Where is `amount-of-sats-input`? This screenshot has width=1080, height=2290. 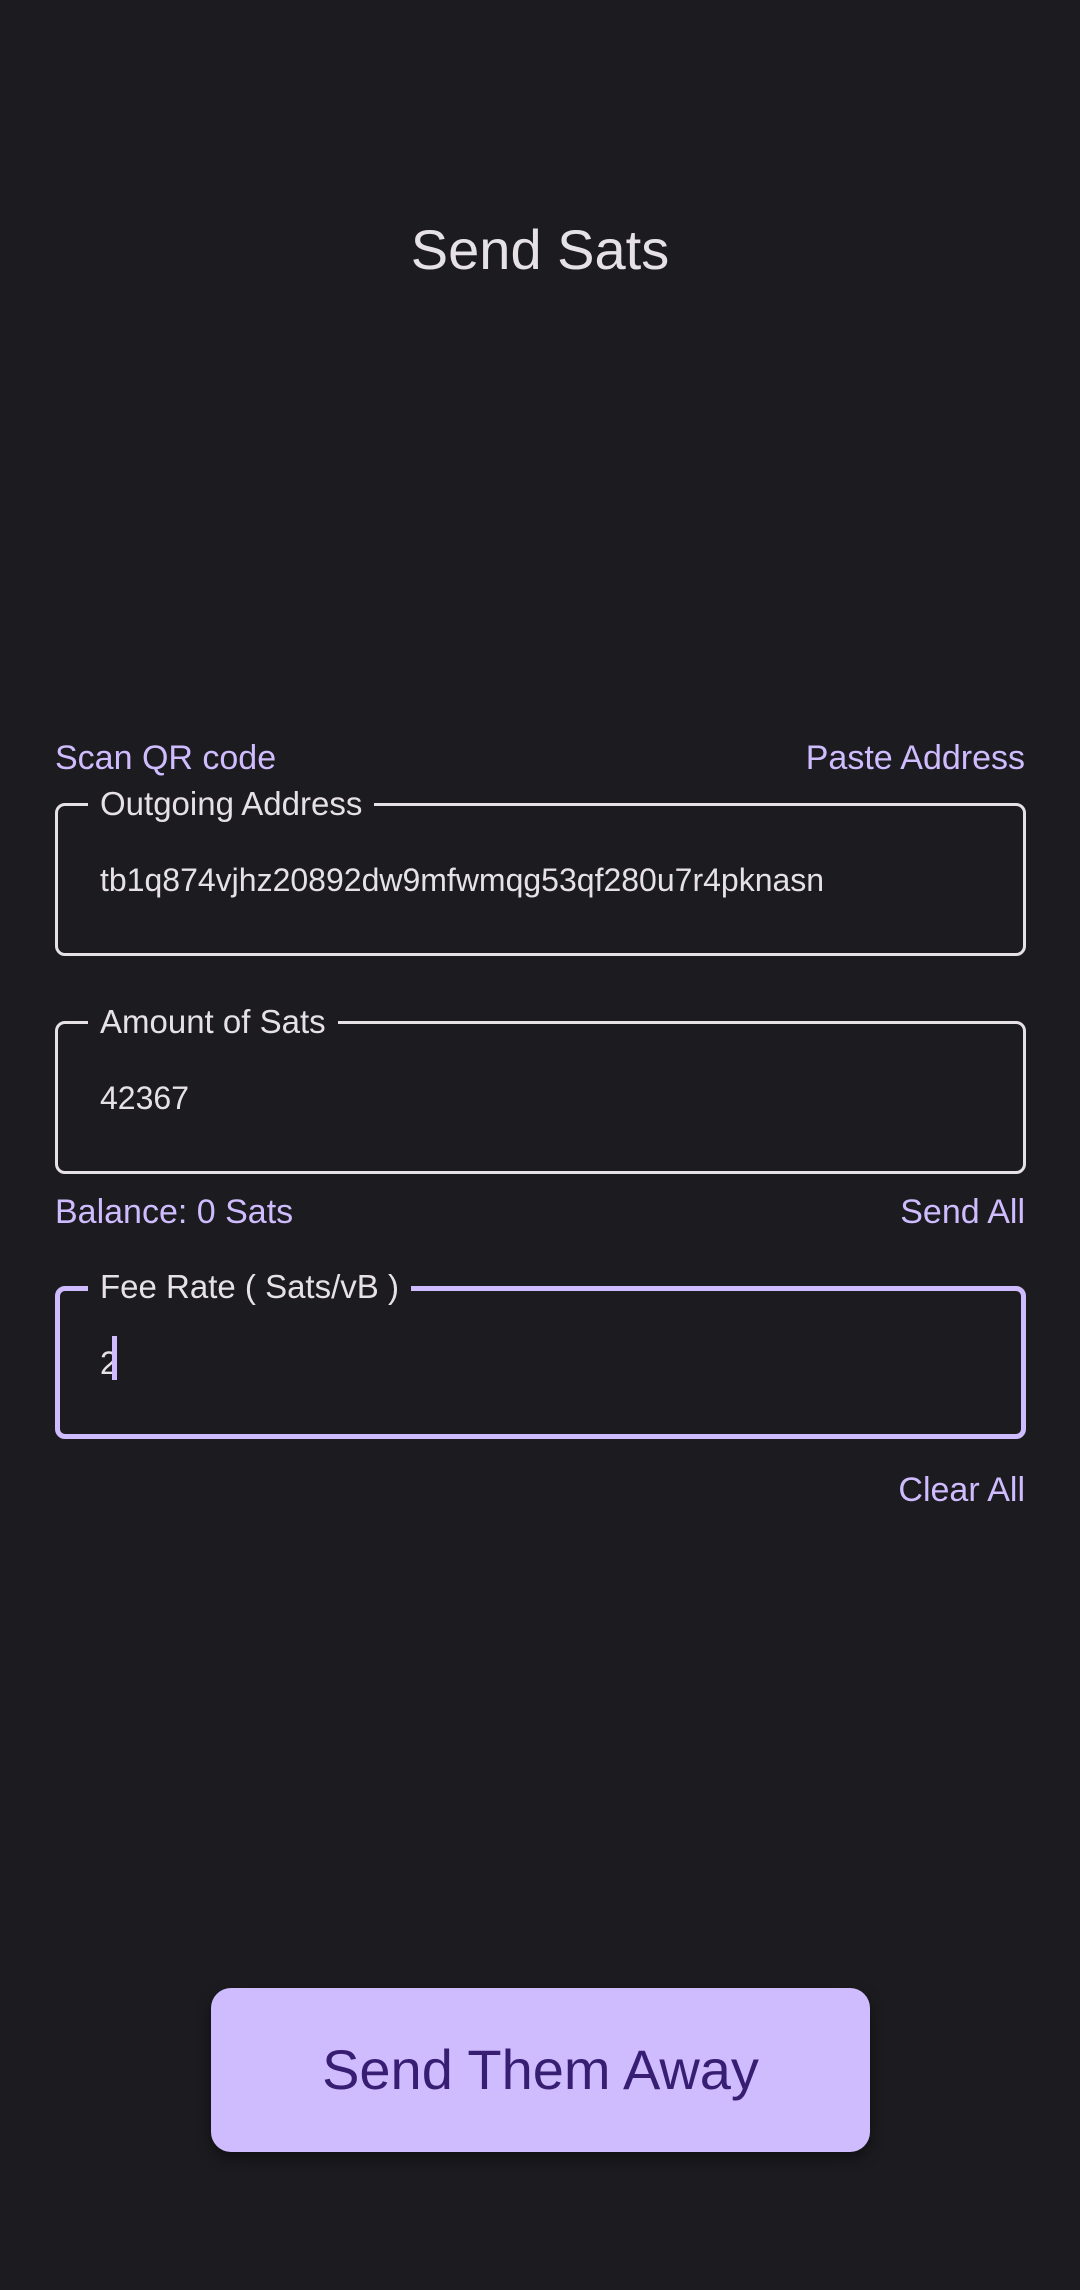
amount-of-sats-input is located at coordinates (546, 1097).